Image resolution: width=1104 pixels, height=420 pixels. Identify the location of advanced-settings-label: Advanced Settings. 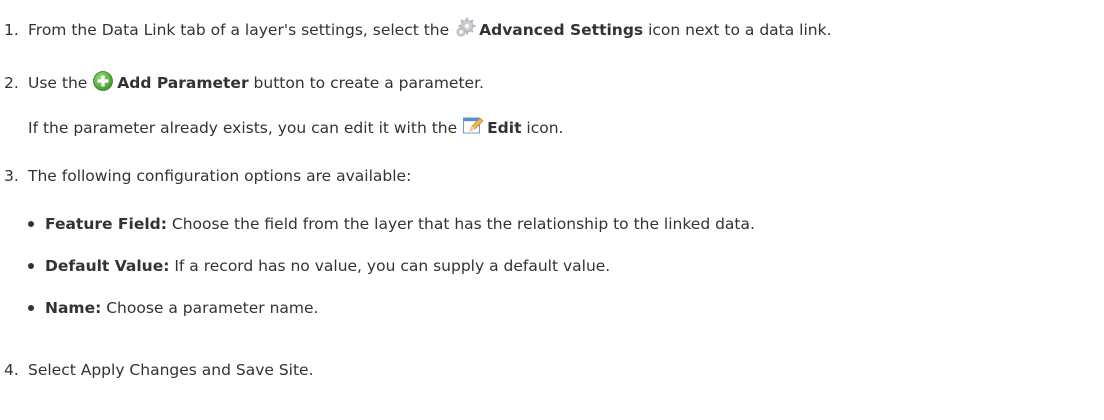
(561, 30).